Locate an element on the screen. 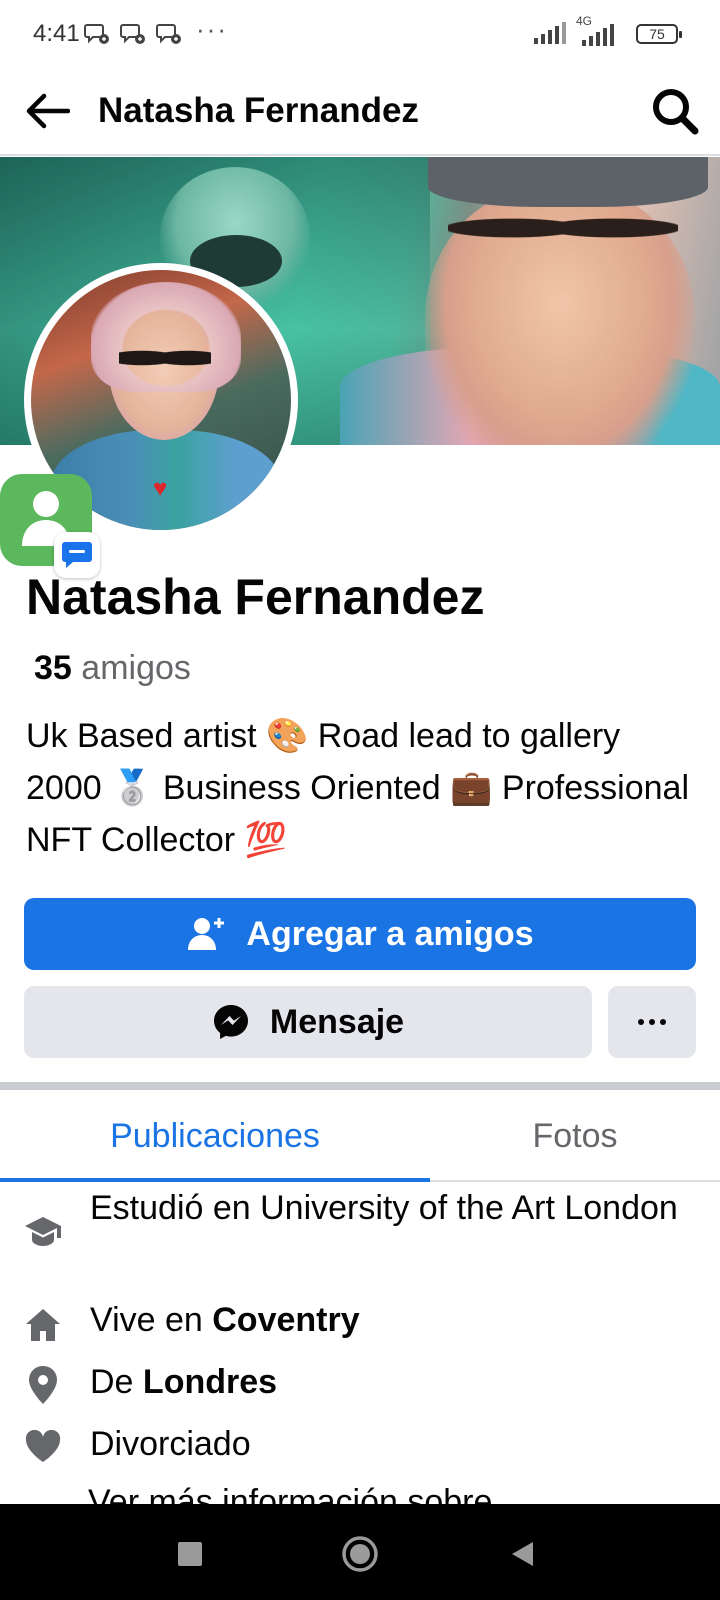 This screenshot has height=1600, width=720. message-label: Mensaje is located at coordinates (337, 1021).